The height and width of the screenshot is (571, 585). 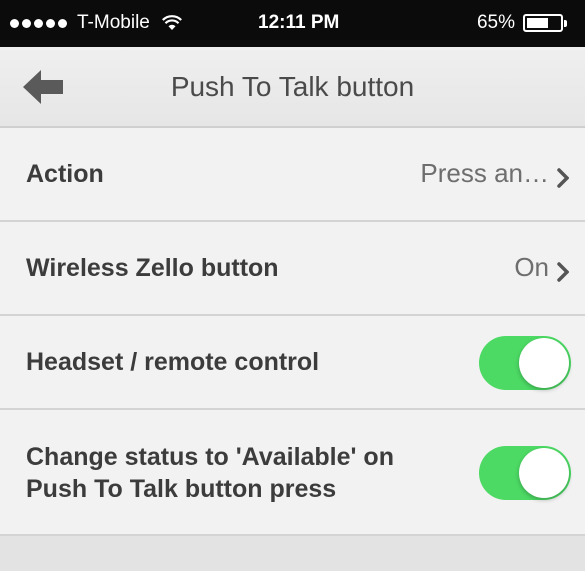 I want to click on wifi-icon, so click(x=171, y=23).